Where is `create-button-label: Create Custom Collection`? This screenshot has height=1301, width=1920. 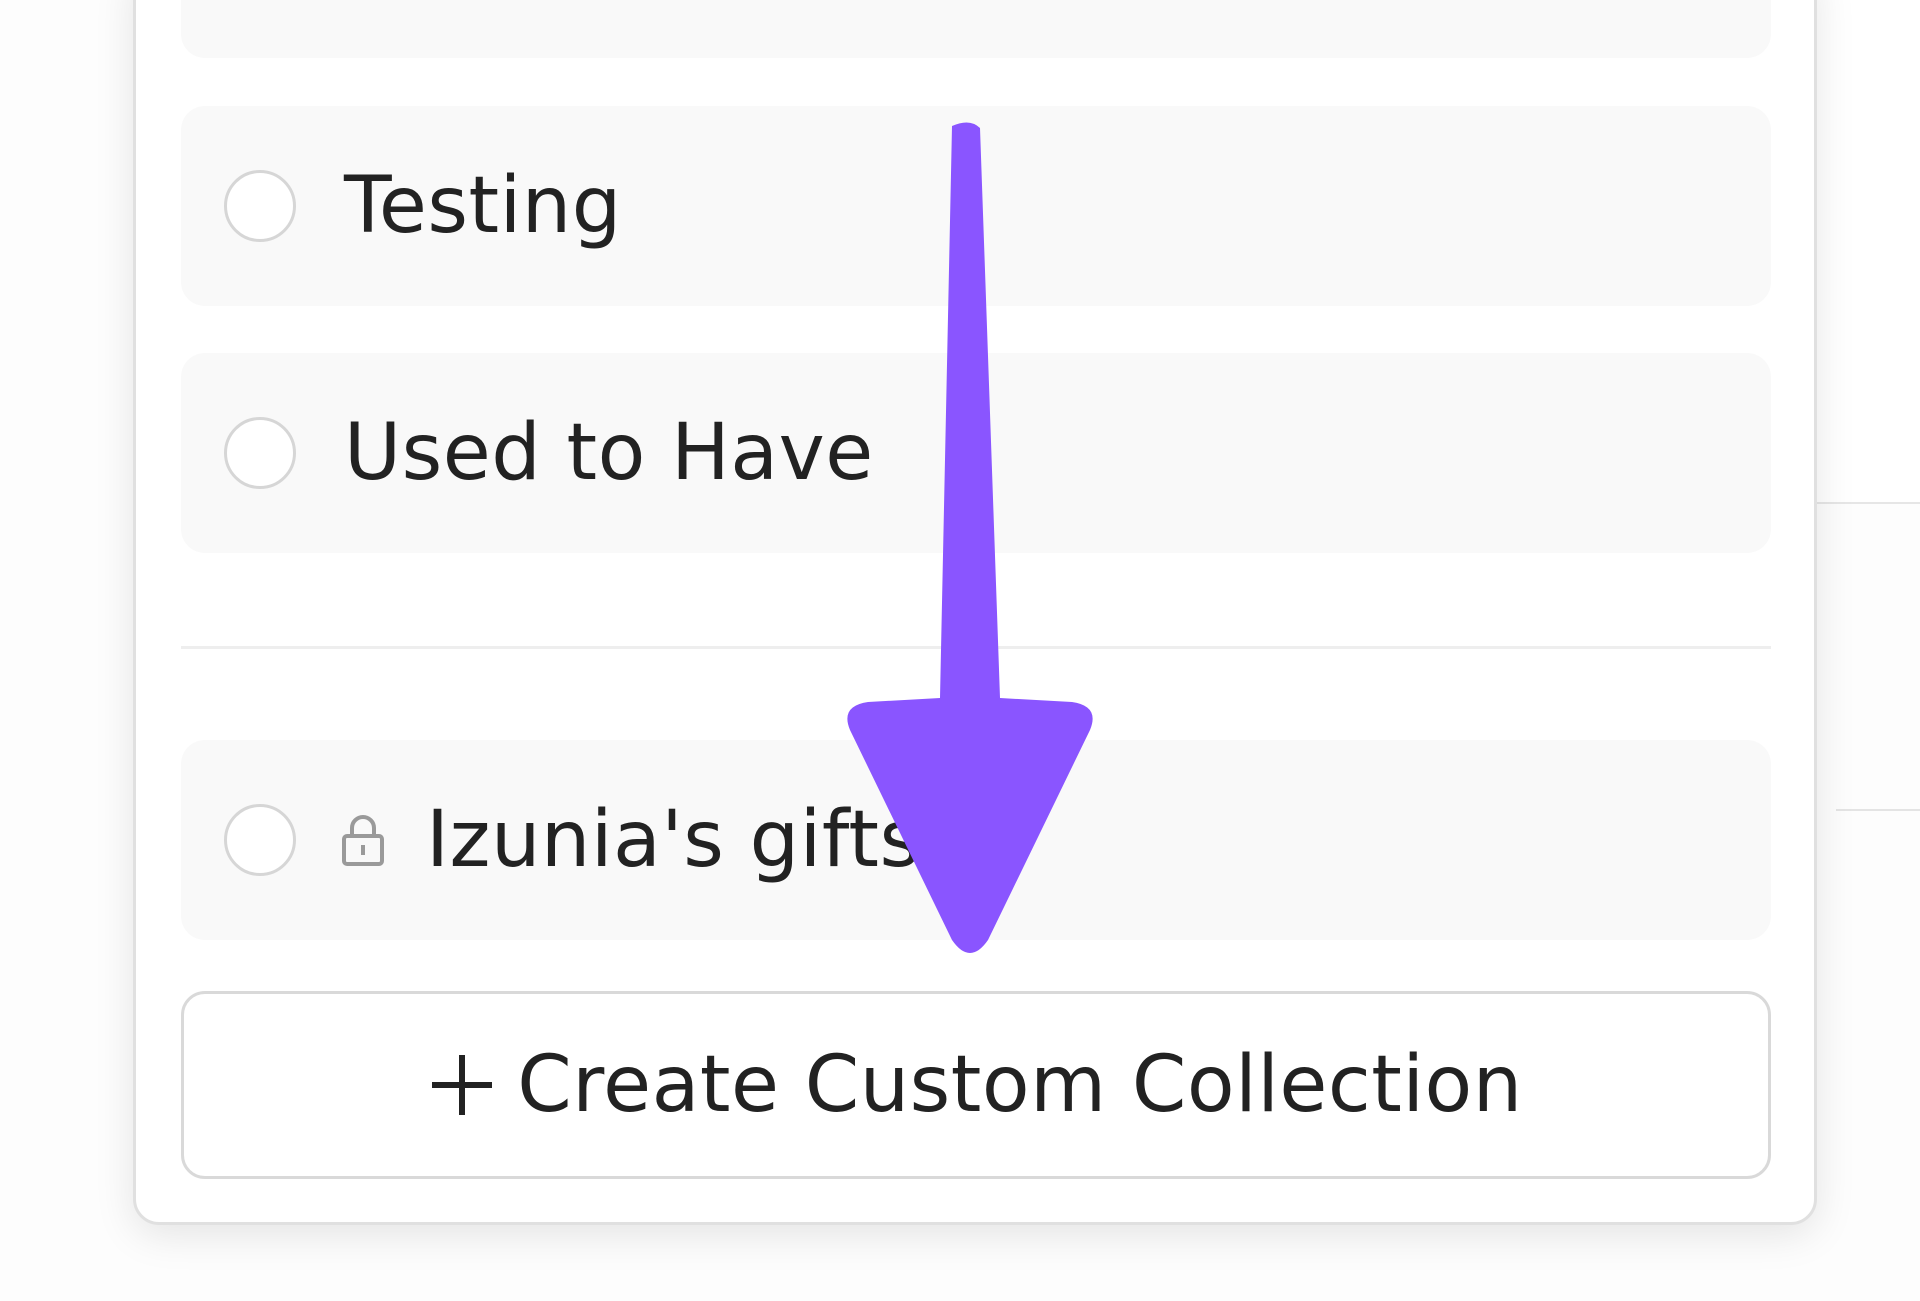 create-button-label: Create Custom Collection is located at coordinates (1020, 1085).